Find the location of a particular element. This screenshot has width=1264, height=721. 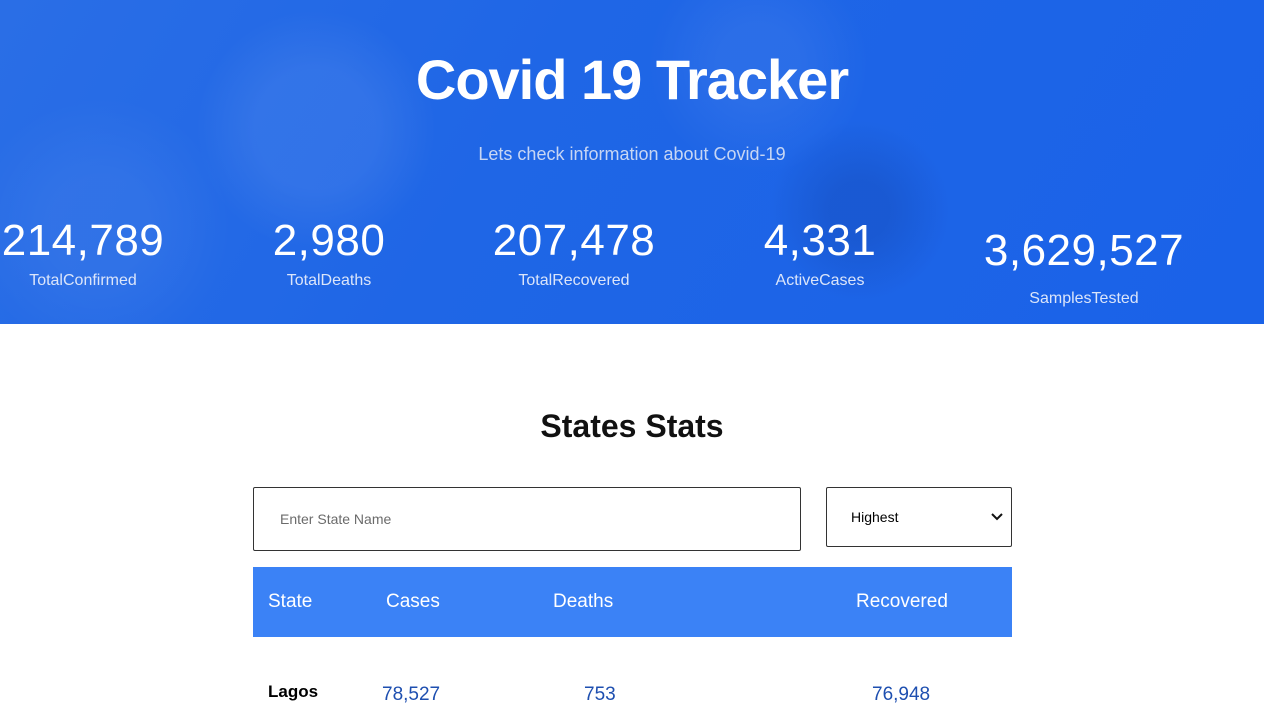

column-header-state: State is located at coordinates (290, 602).